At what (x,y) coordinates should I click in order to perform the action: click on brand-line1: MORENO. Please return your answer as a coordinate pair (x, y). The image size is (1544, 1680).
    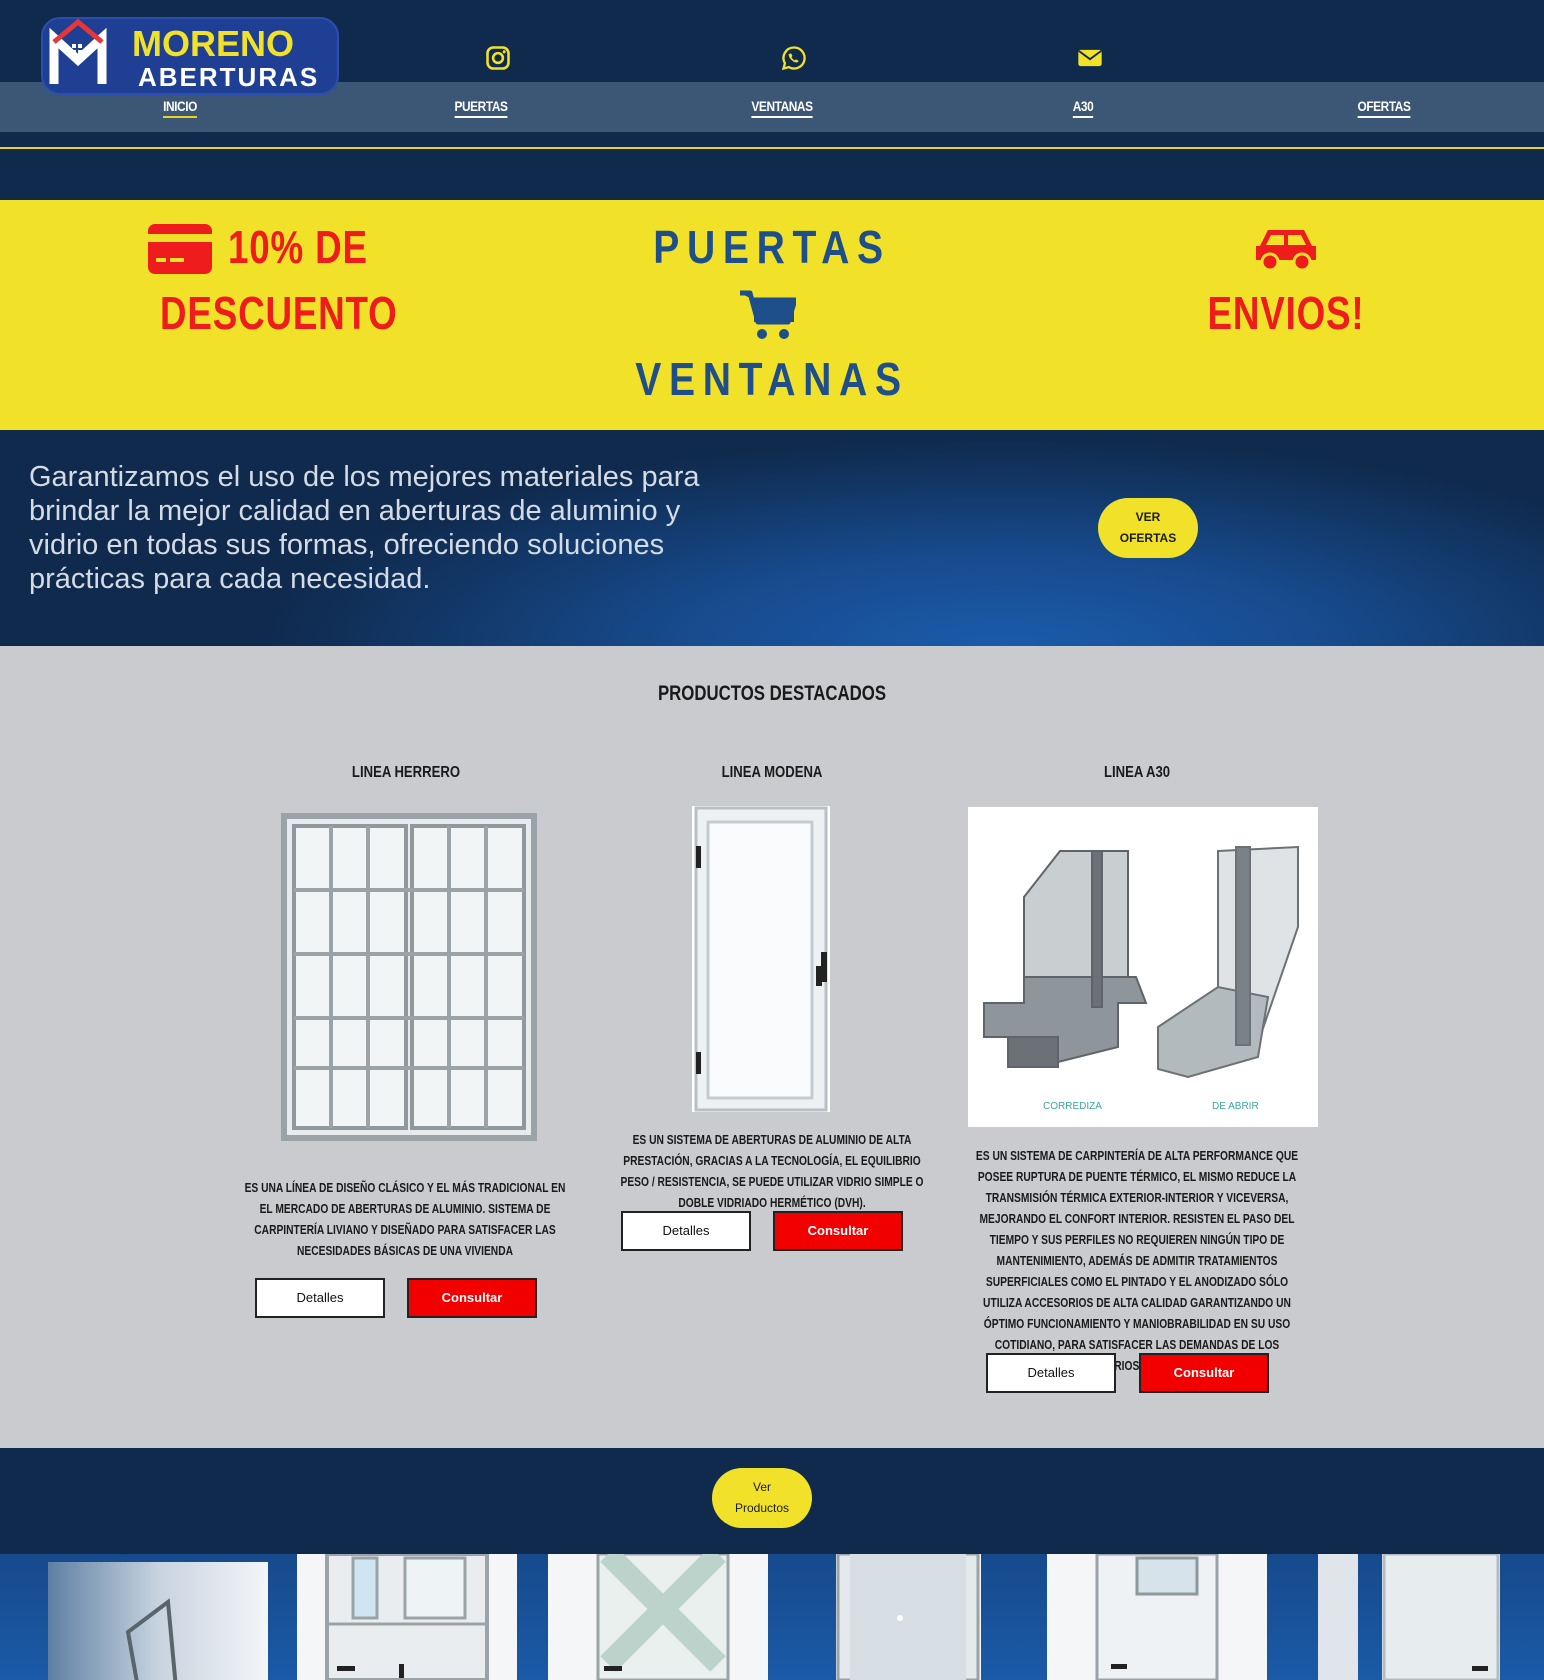
    Looking at the image, I should click on (213, 43).